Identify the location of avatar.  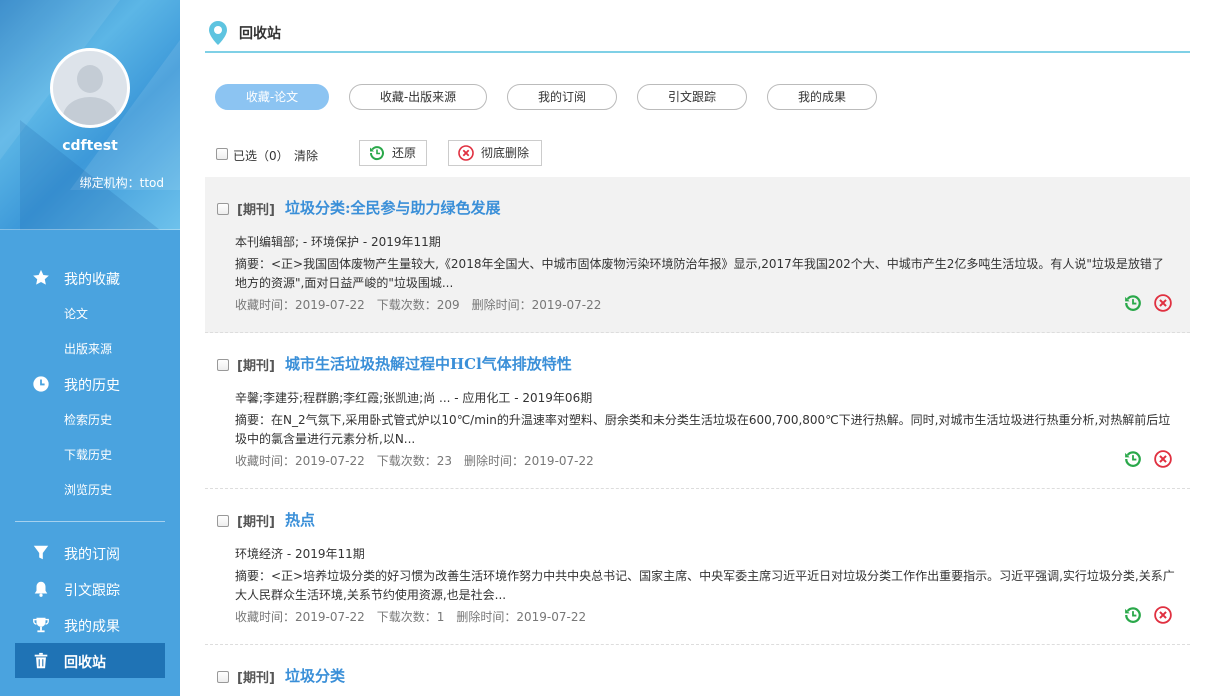
(90, 88).